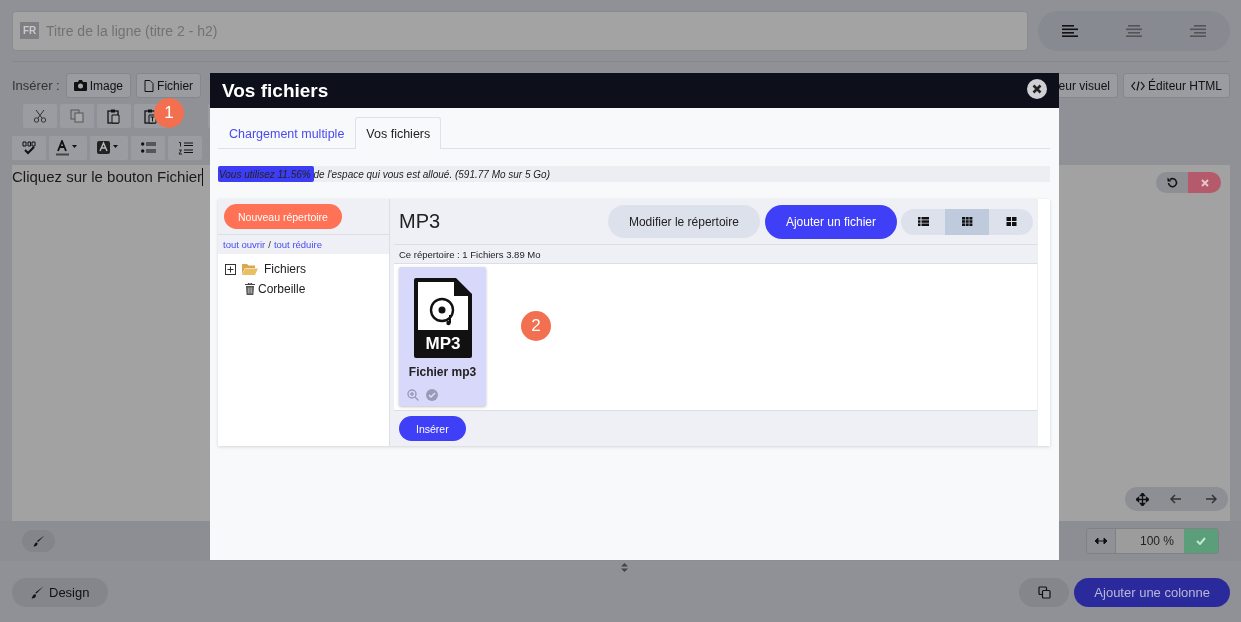 The width and height of the screenshot is (1241, 622). What do you see at coordinates (1044, 592) in the screenshot?
I see `duplicate-icon` at bounding box center [1044, 592].